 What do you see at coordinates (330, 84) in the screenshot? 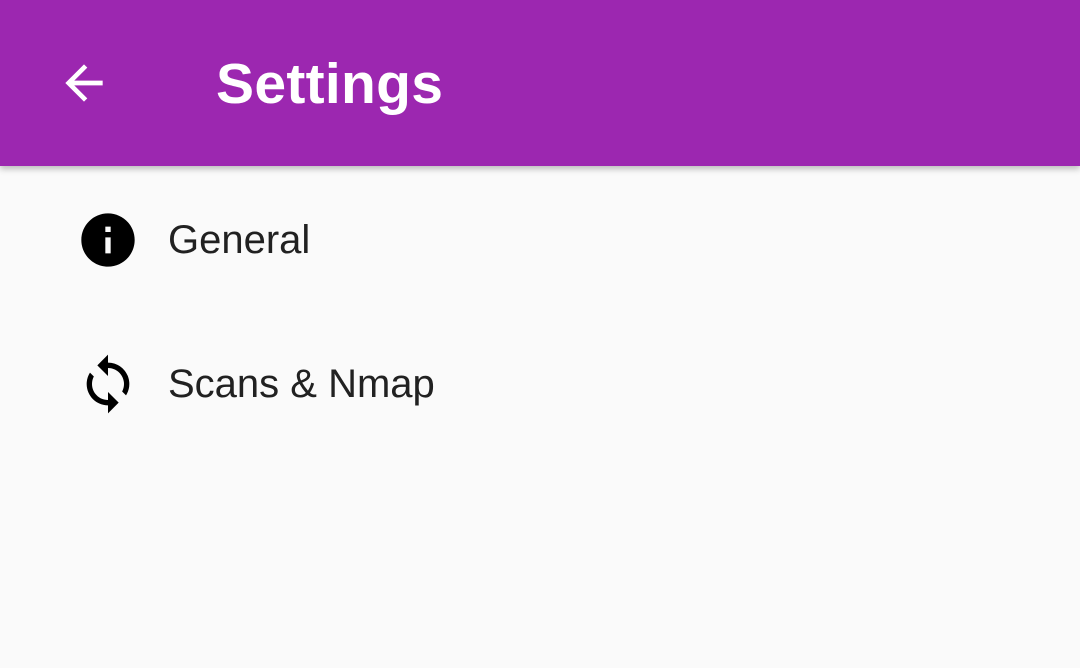
I see `page-title: Settings` at bounding box center [330, 84].